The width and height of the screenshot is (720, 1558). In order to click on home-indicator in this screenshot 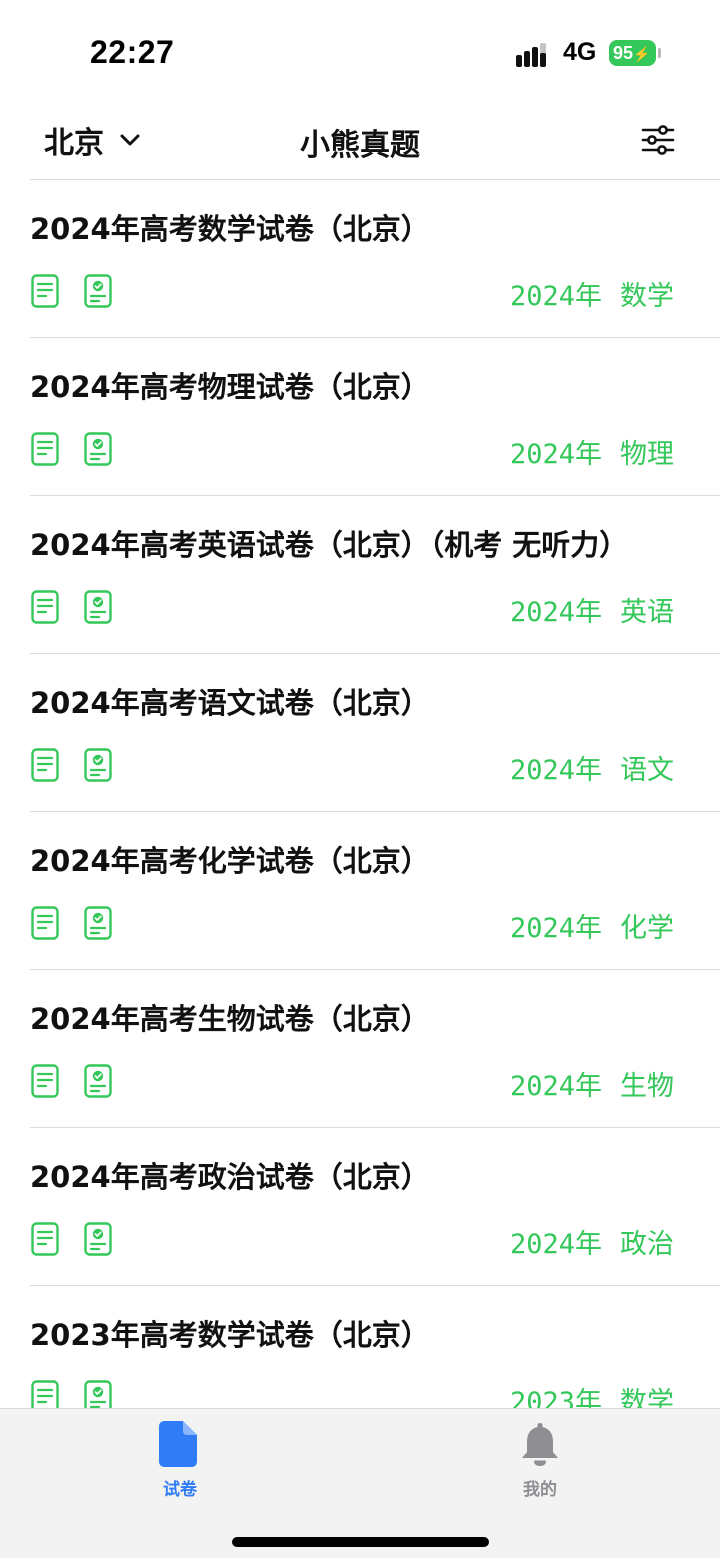, I will do `click(360, 1542)`.